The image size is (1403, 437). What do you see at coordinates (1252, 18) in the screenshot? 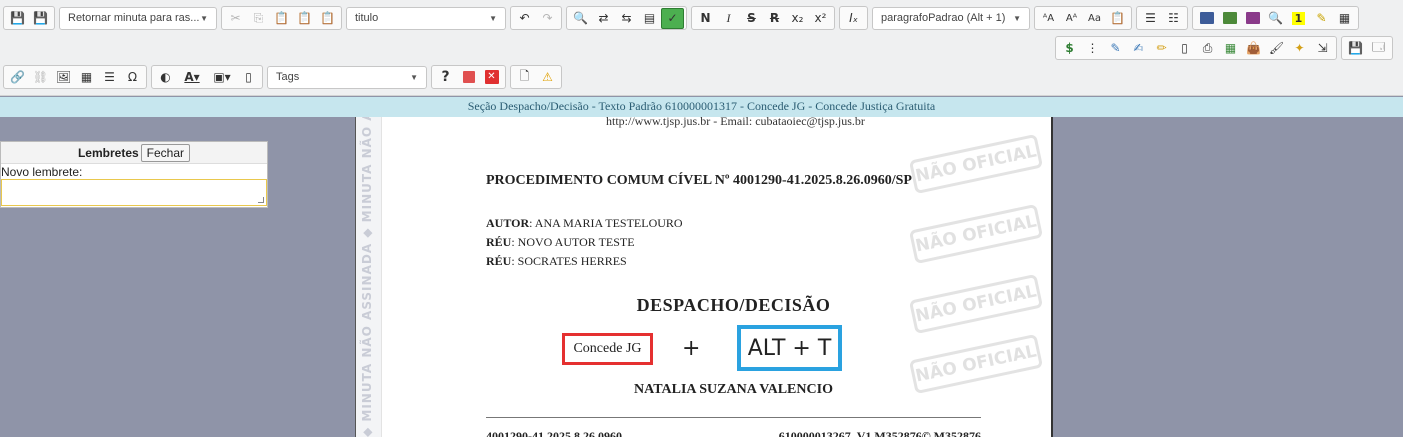
I see `comment-delete-icon` at bounding box center [1252, 18].